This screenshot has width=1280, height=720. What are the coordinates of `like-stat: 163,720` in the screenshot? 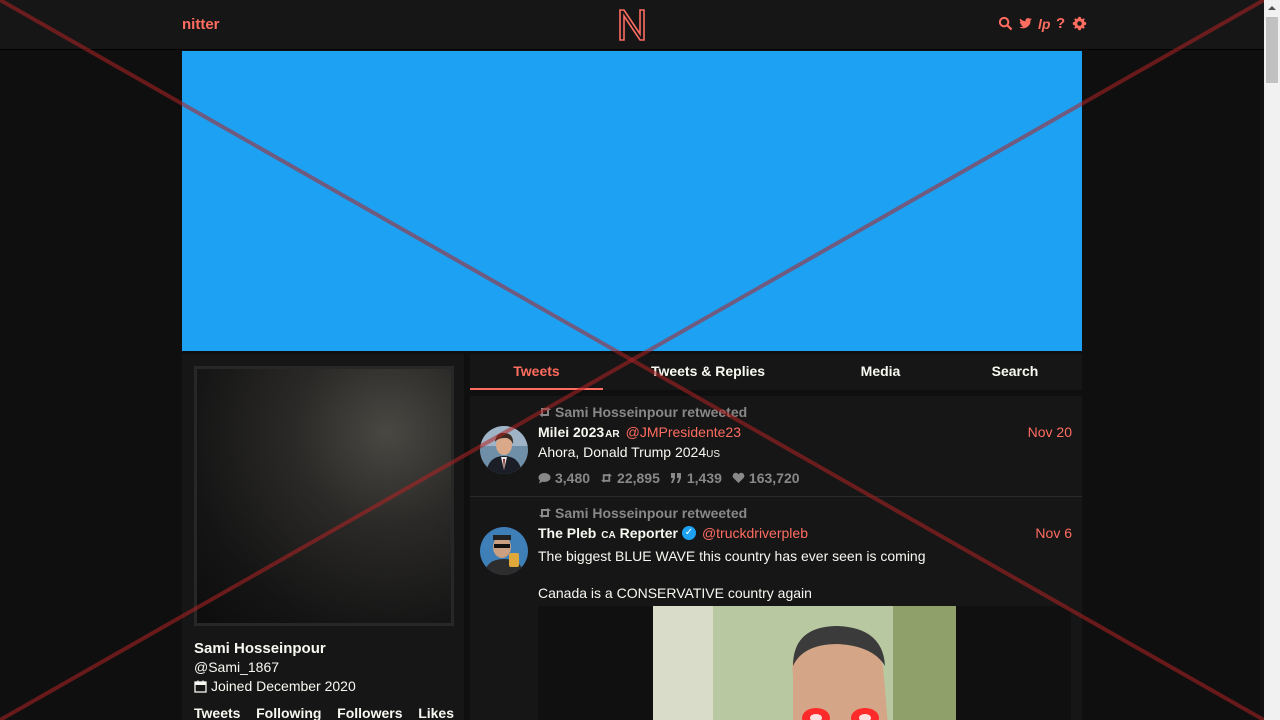 It's located at (766, 478).